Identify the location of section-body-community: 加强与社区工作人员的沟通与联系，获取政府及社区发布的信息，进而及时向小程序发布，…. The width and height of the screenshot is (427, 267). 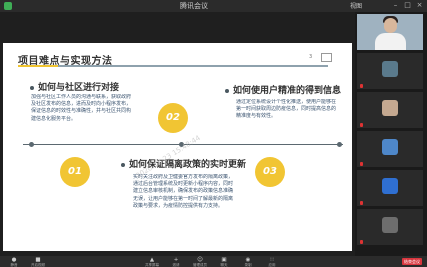
(81, 108).